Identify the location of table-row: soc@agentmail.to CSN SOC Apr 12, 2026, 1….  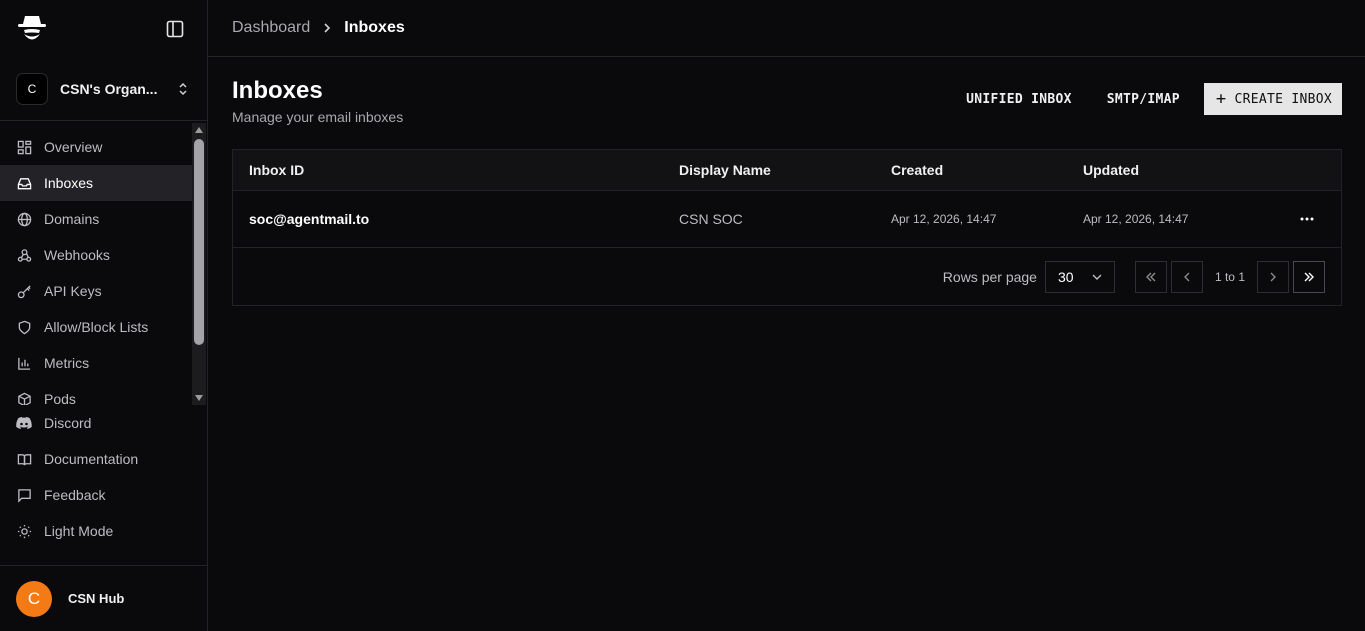
(787, 219).